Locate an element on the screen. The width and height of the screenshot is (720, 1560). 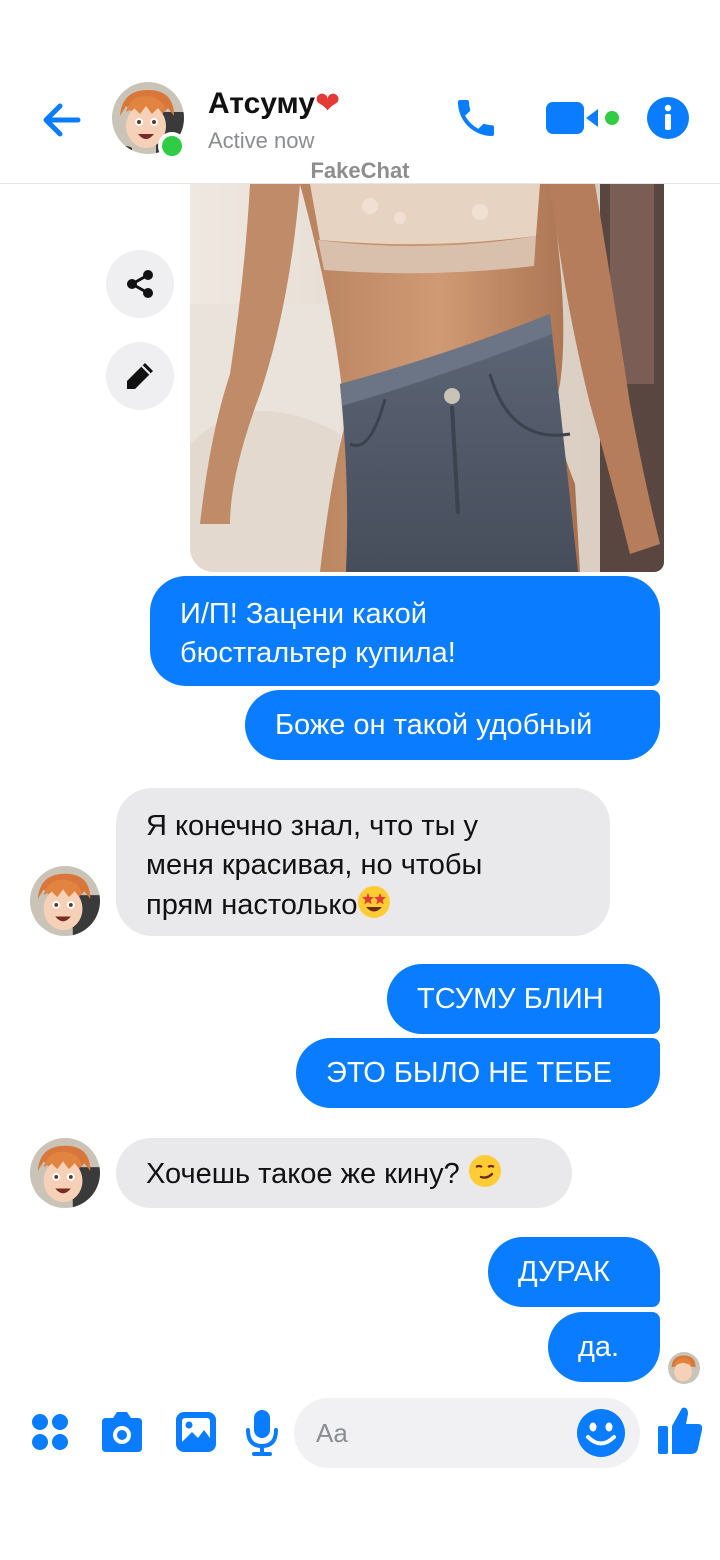
outgoing-message: ДУРАК is located at coordinates (574, 1272).